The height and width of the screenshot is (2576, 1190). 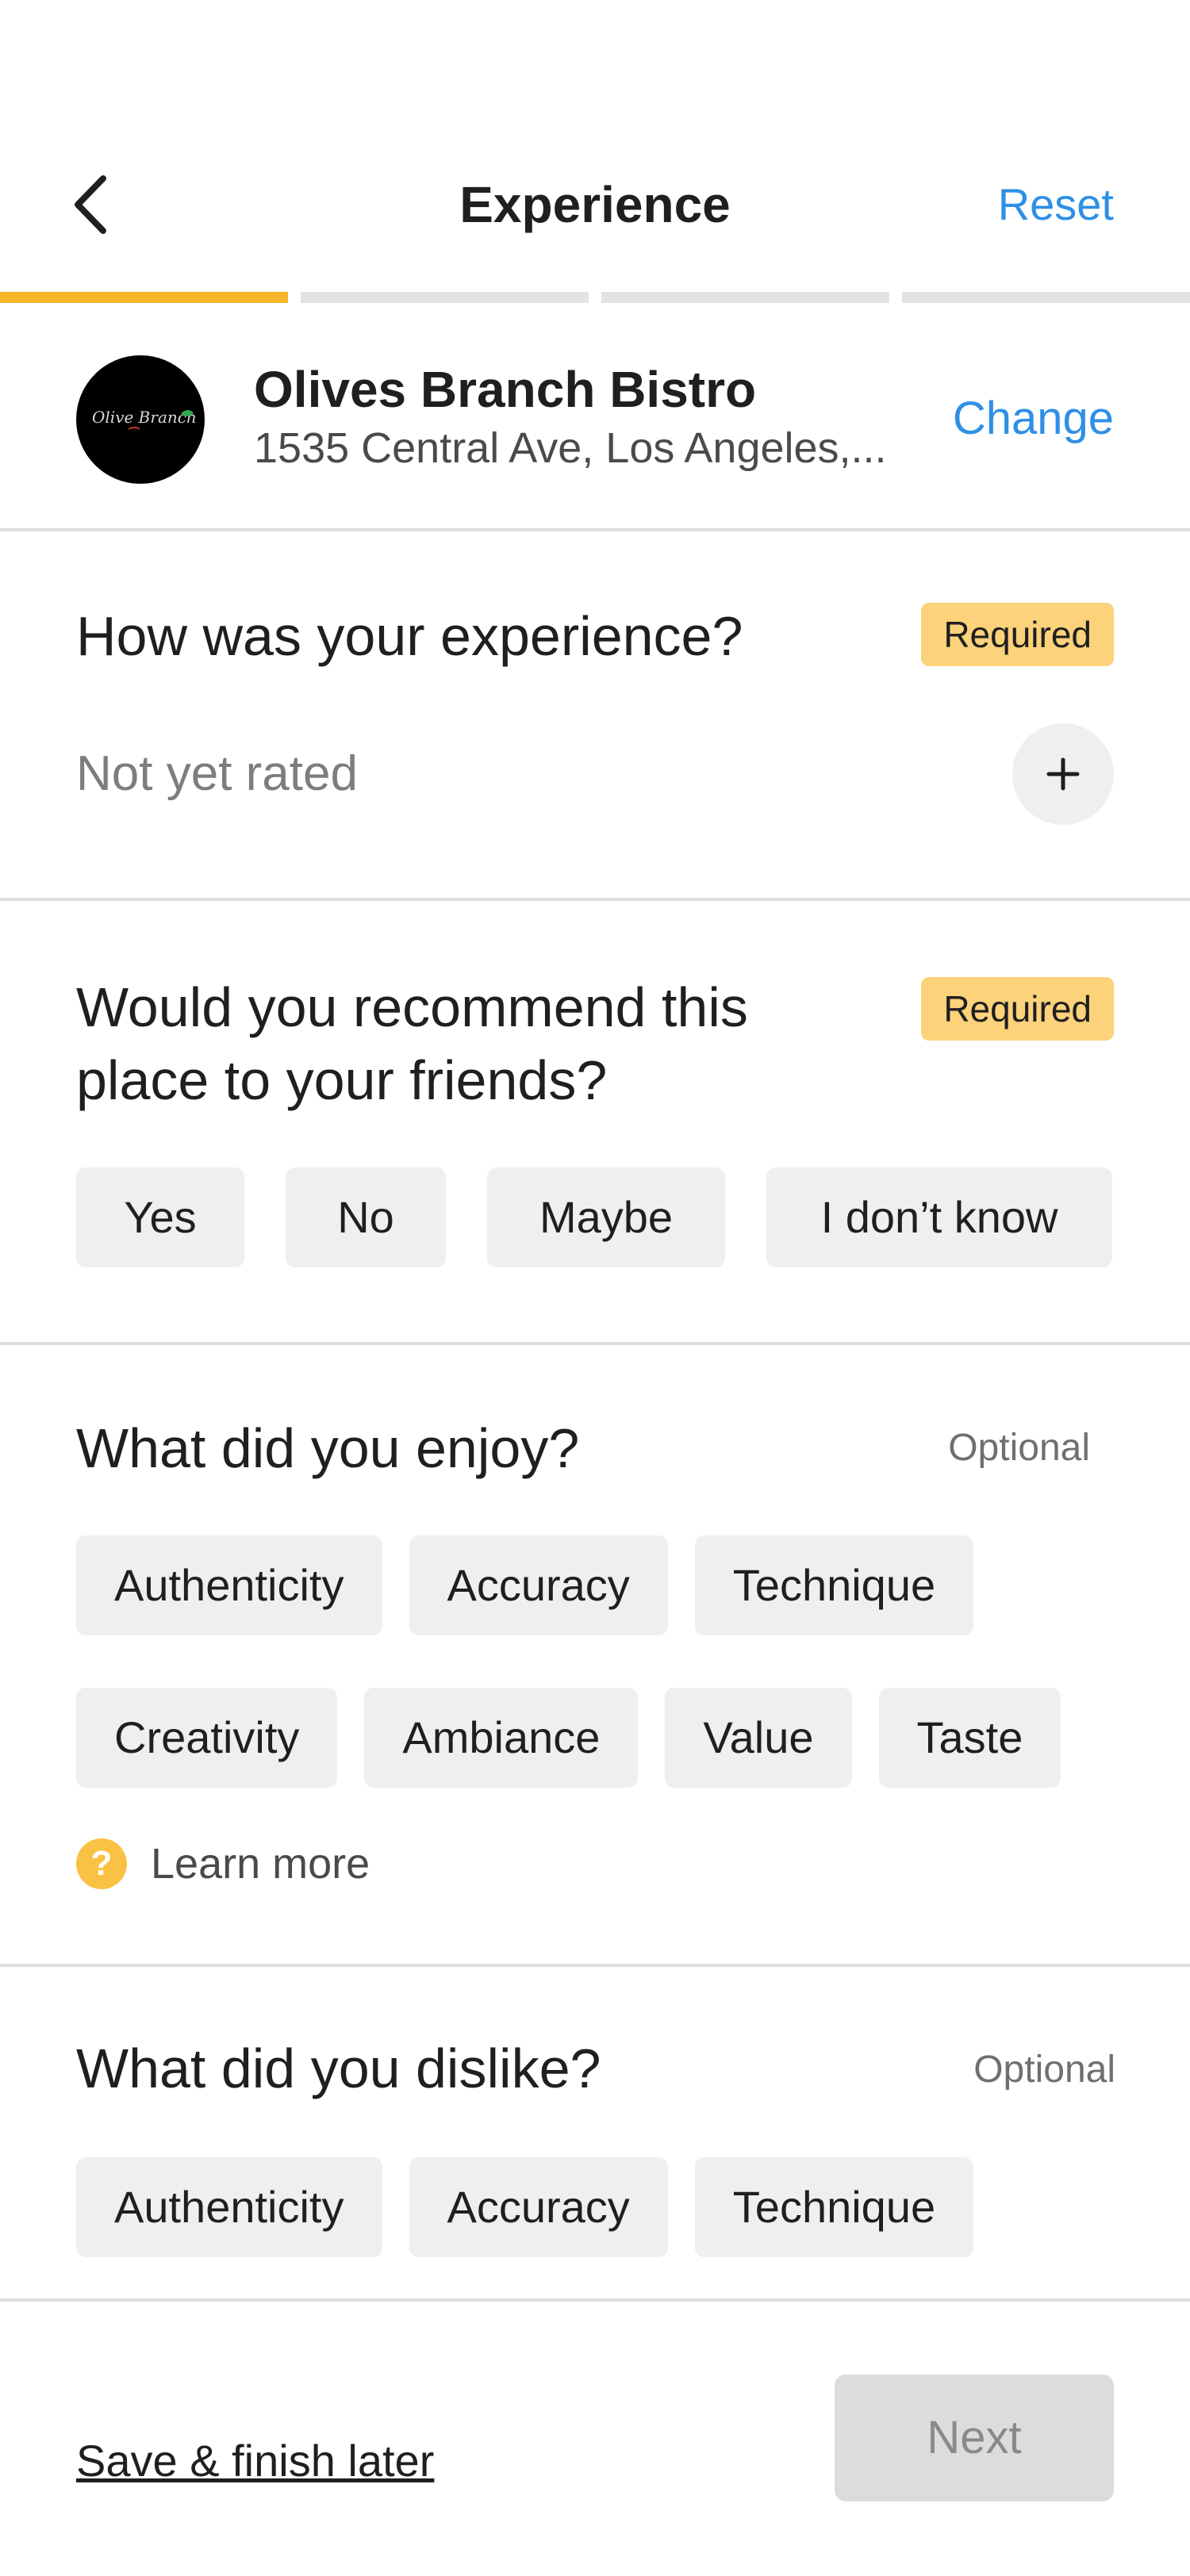 I want to click on option-yes: Yes, so click(x=160, y=1217).